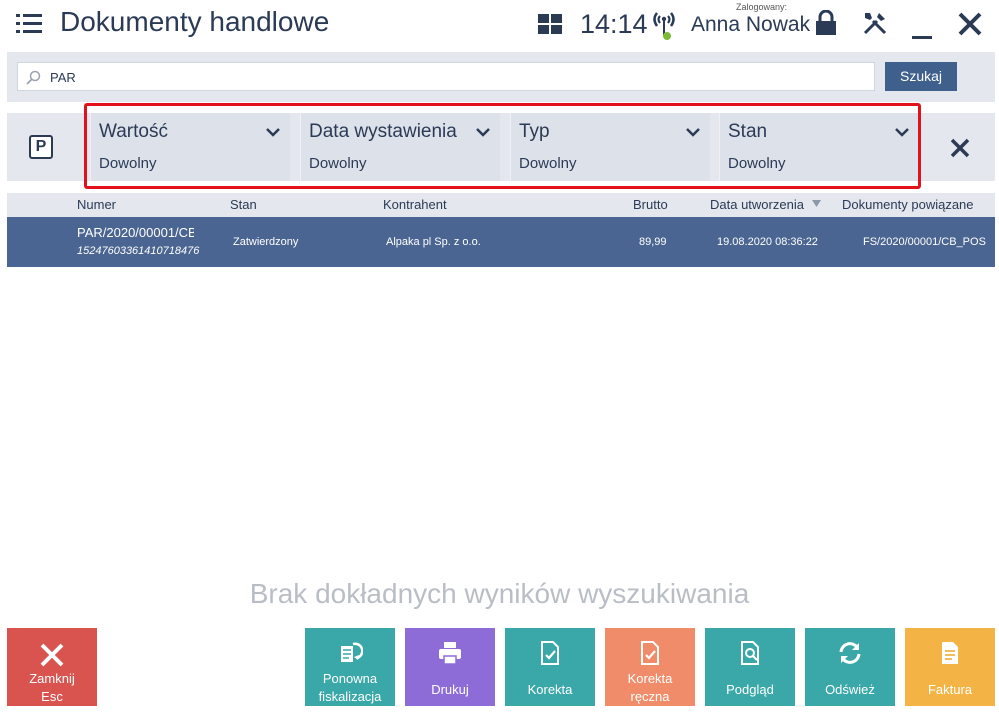 Image resolution: width=999 pixels, height=716 pixels. Describe the element at coordinates (352, 652) in the screenshot. I see `refiscal-icon` at that location.